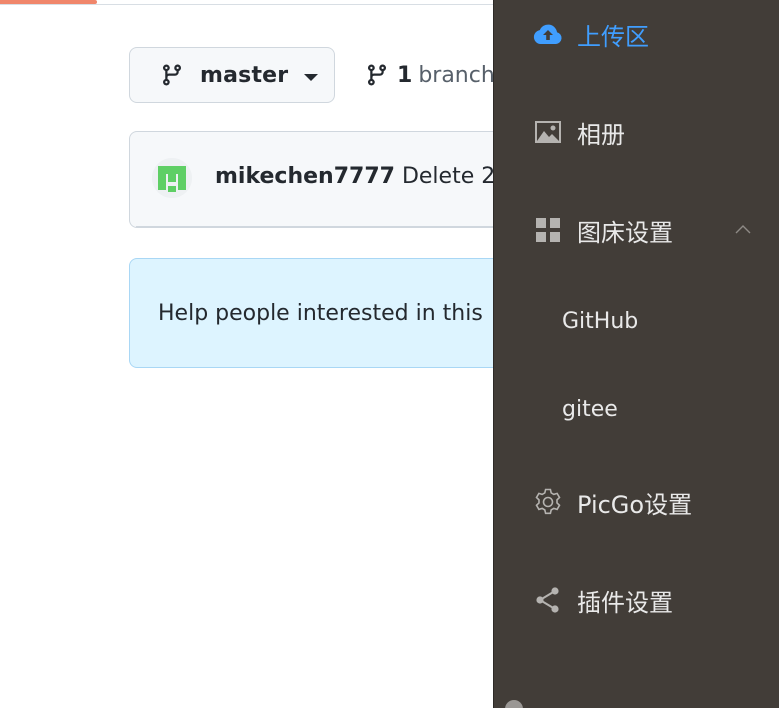 Image resolution: width=779 pixels, height=708 pixels. What do you see at coordinates (625, 602) in the screenshot?
I see `sidebar-item-label: 插件设置` at bounding box center [625, 602].